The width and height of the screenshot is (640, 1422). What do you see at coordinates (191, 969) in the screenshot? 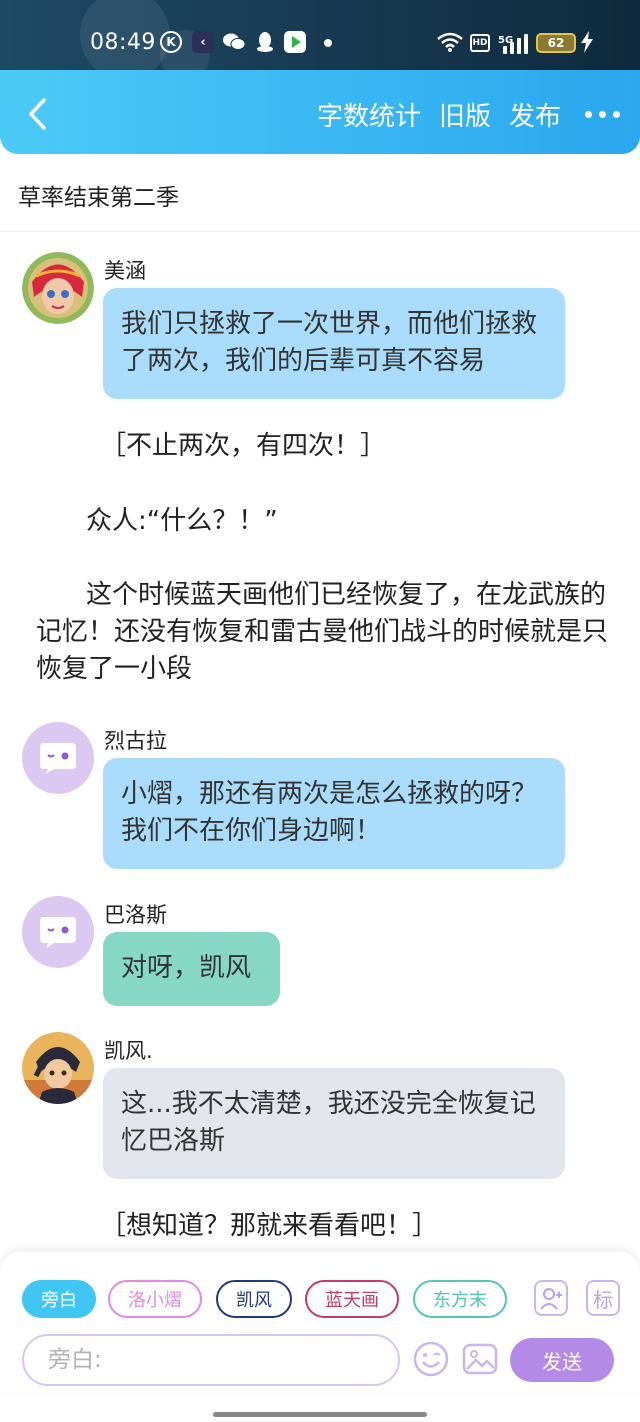
I see `message-bubble: 对呀，凯风` at bounding box center [191, 969].